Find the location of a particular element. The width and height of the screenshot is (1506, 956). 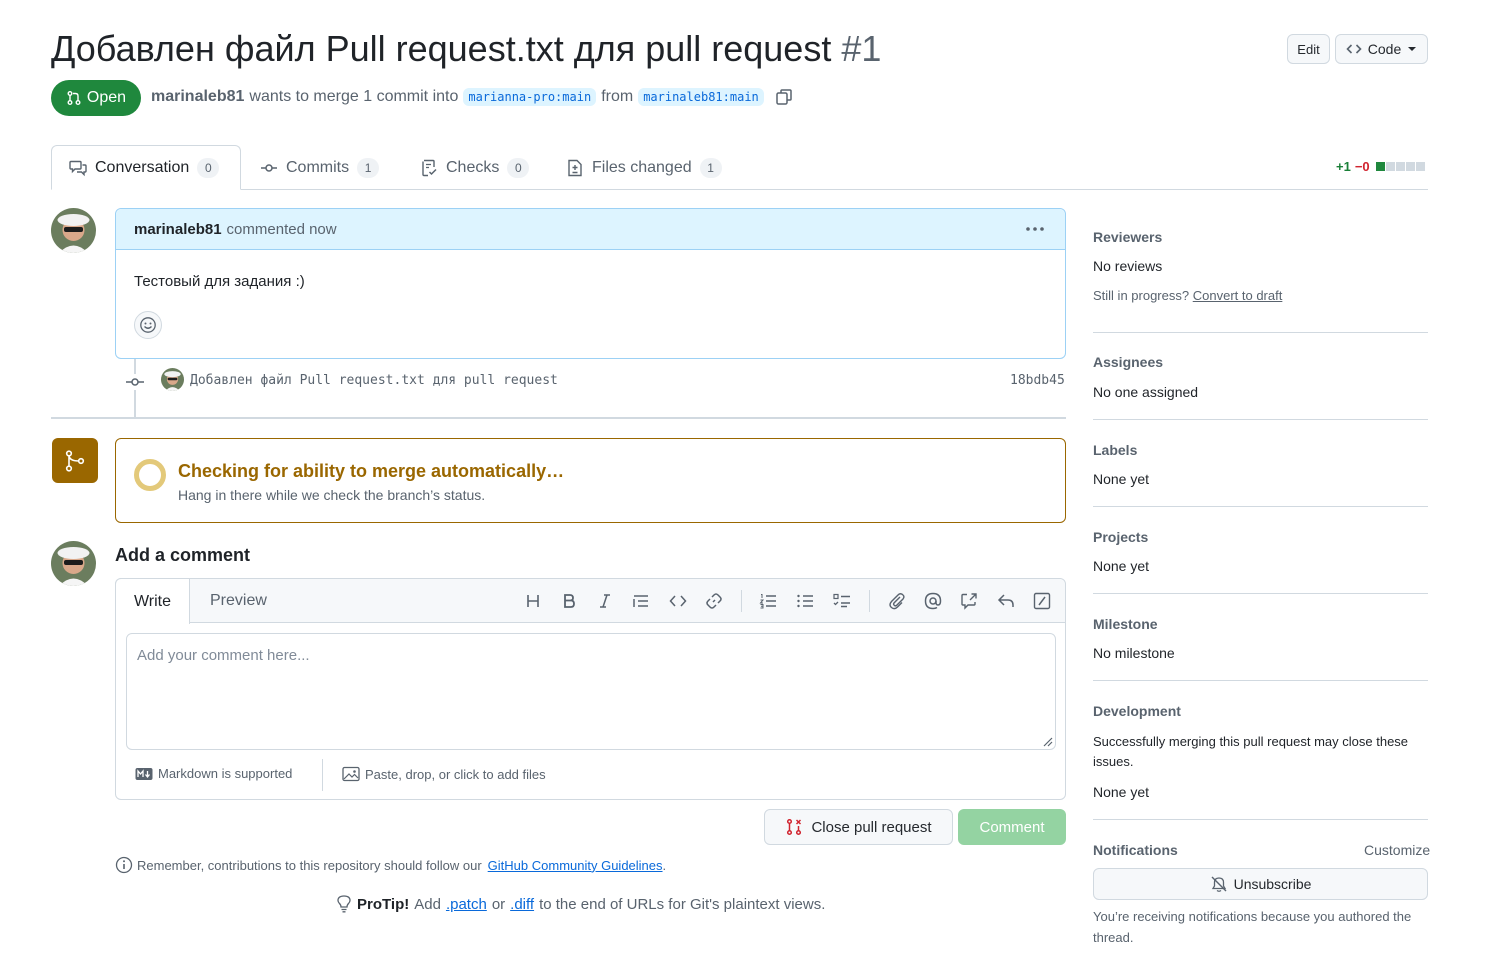

tab-checks: Checks 0 is located at coordinates (475, 168).